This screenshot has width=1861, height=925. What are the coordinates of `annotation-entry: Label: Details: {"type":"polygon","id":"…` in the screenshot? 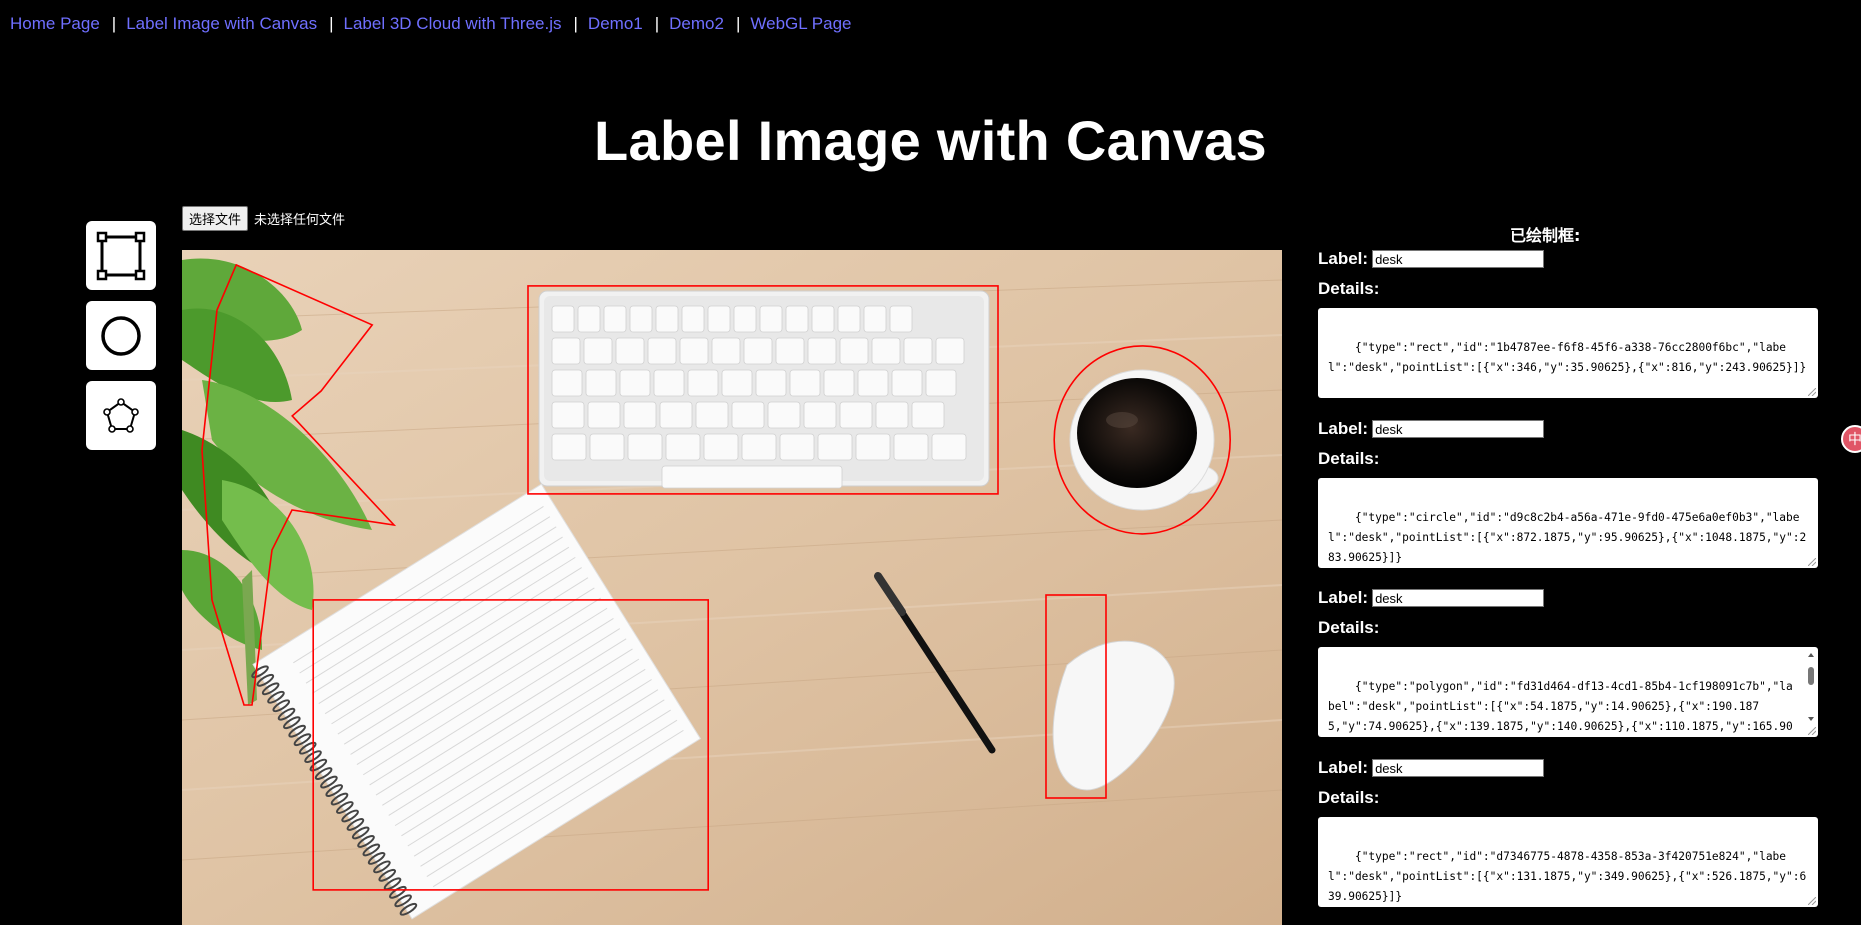 It's located at (1568, 662).